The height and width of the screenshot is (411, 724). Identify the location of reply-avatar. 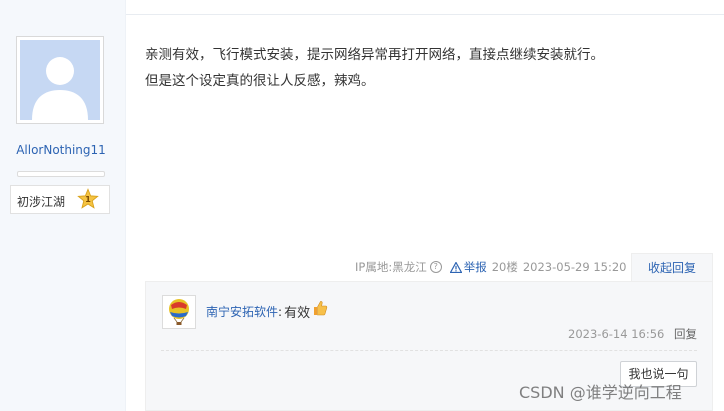
(179, 312).